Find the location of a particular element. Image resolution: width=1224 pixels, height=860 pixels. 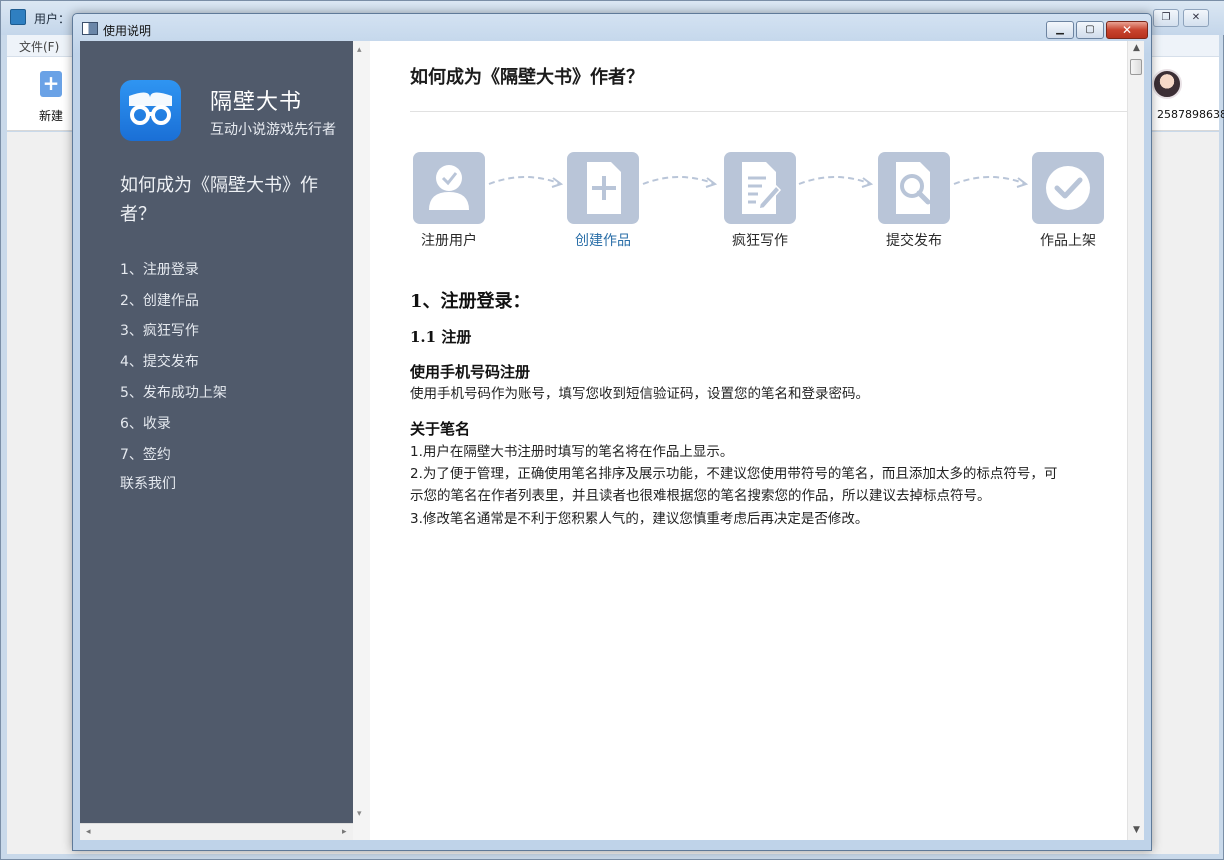

step-register: 注册用户 is located at coordinates (449, 201).